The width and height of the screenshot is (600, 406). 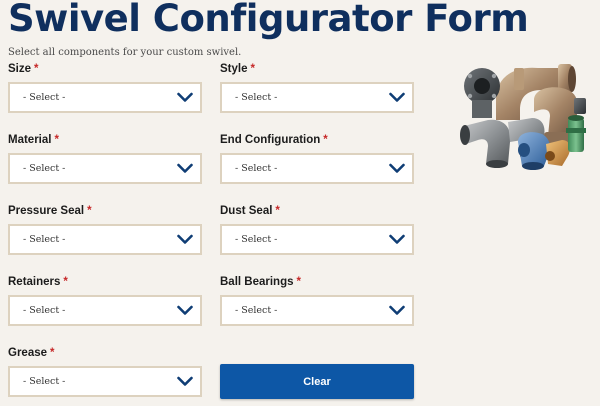 I want to click on style-label: Style *, so click(x=237, y=69).